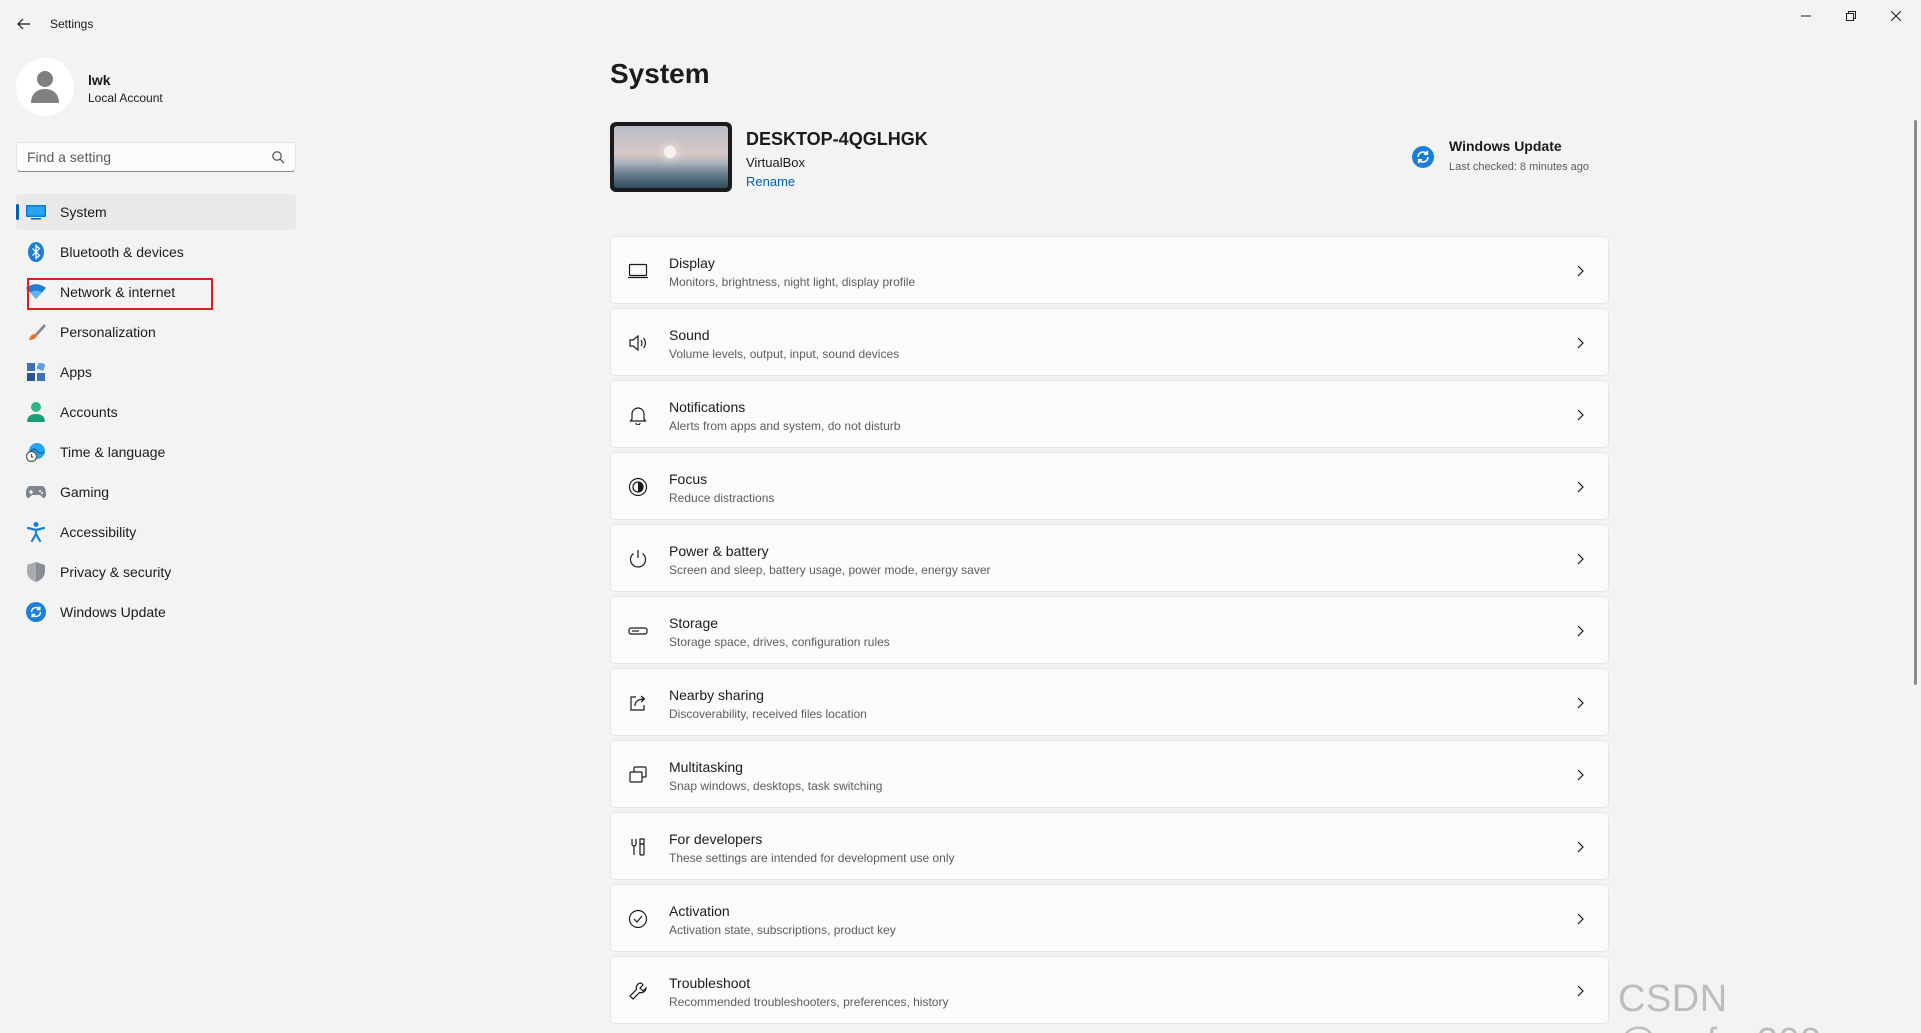 This screenshot has width=1921, height=1033. Describe the element at coordinates (694, 623) in the screenshot. I see `card-title: Storage` at that location.